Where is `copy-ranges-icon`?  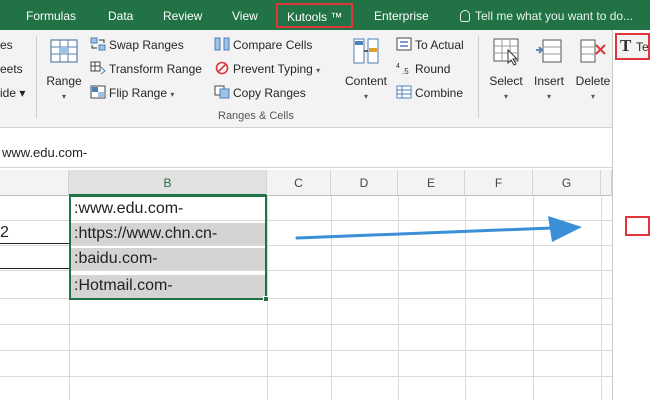 copy-ranges-icon is located at coordinates (222, 92).